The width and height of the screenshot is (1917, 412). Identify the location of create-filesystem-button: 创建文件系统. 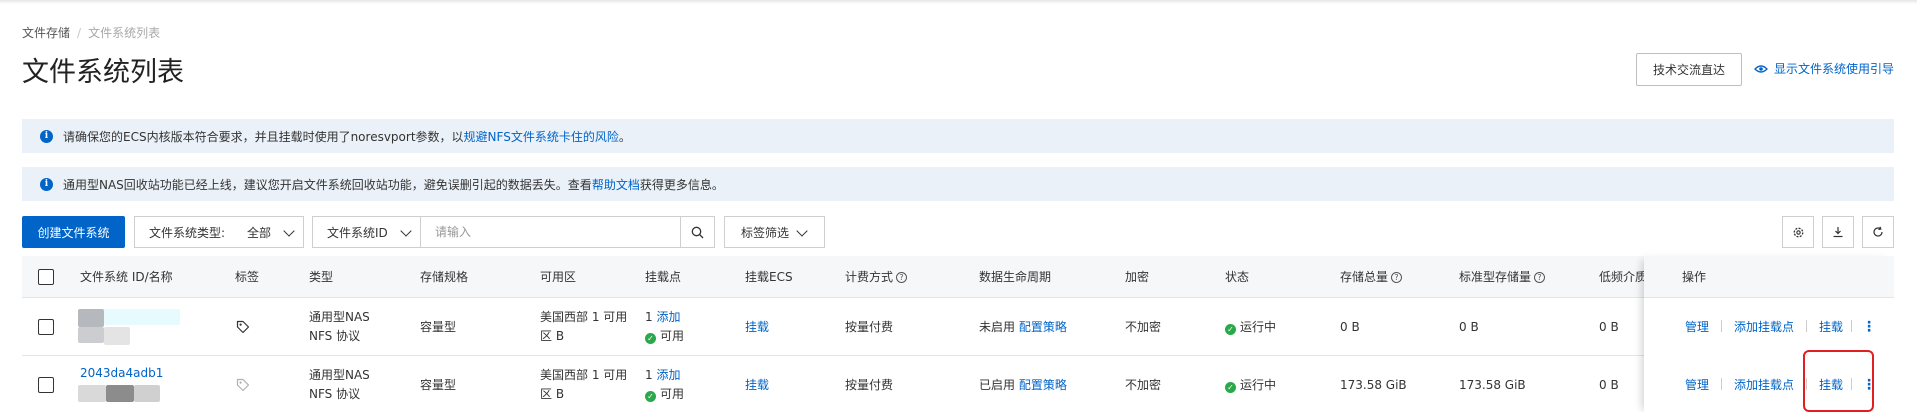
(73, 232).